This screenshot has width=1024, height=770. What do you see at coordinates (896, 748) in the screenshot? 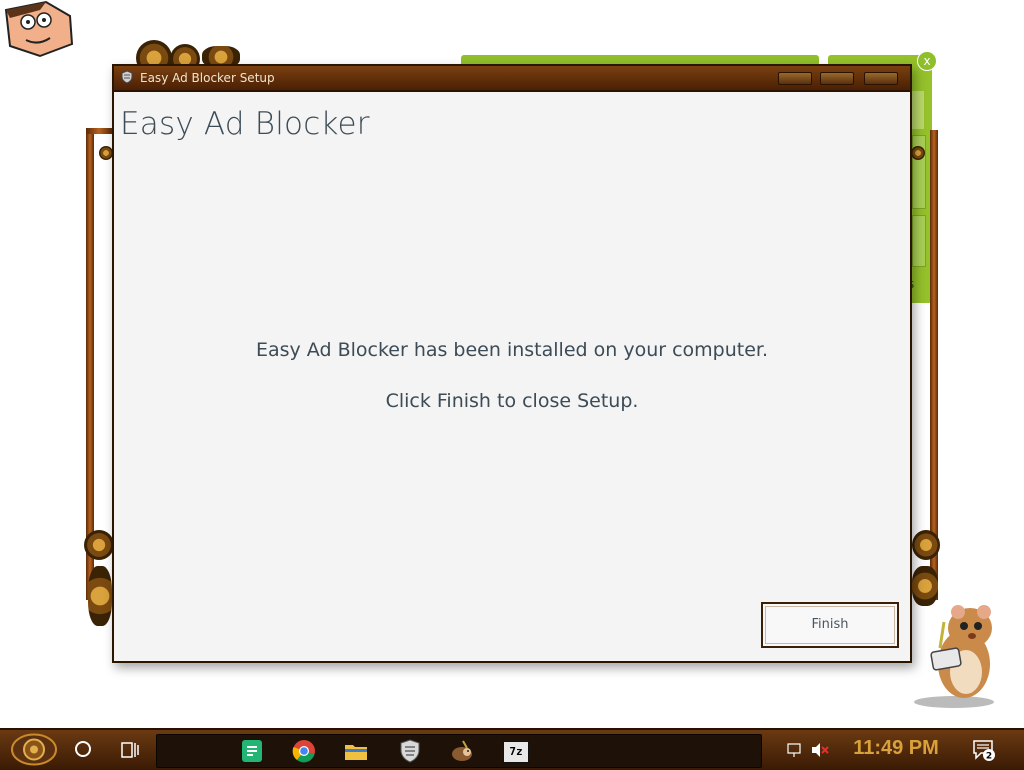
I see `taskbar-clock: 11:49 PM` at bounding box center [896, 748].